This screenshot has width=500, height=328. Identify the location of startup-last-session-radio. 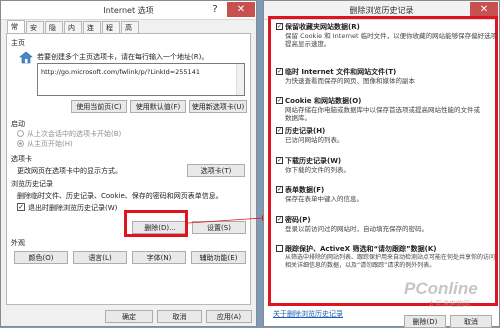
(20, 133).